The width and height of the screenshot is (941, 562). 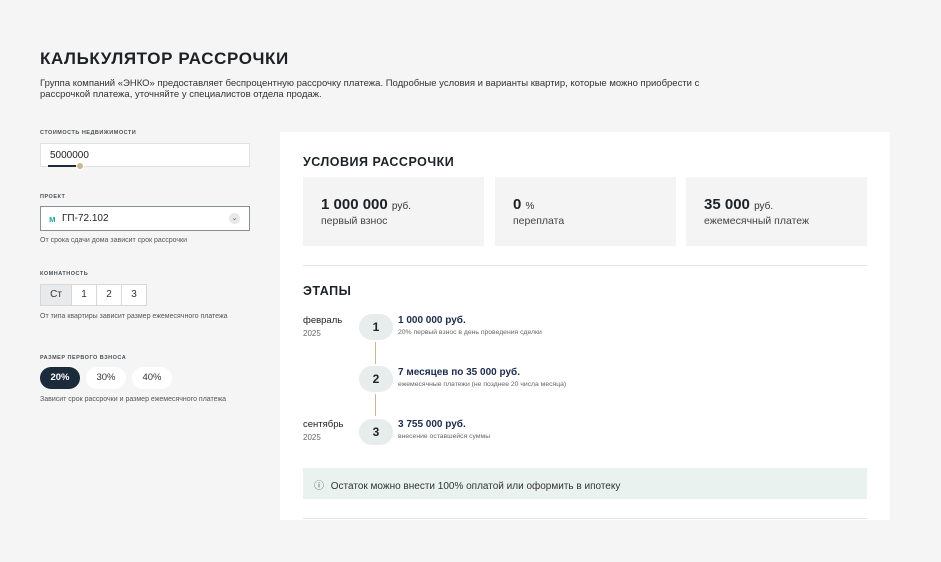 What do you see at coordinates (80, 166) in the screenshot?
I see `price-slider-thumb` at bounding box center [80, 166].